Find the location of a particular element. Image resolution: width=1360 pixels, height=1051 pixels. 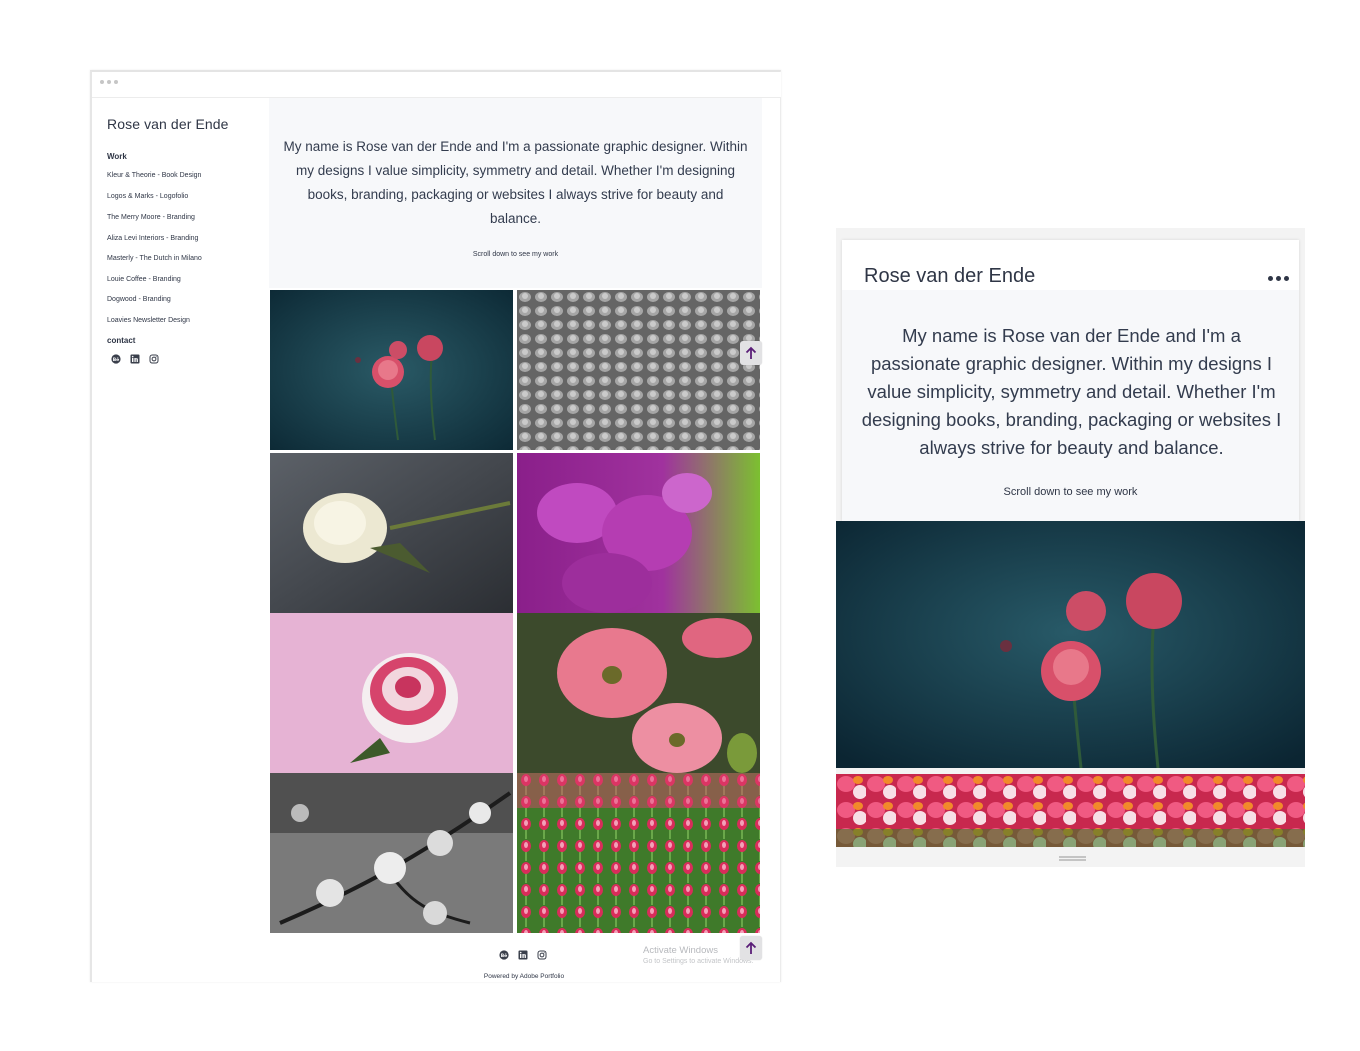

tulip-field-photo is located at coordinates (638, 853).